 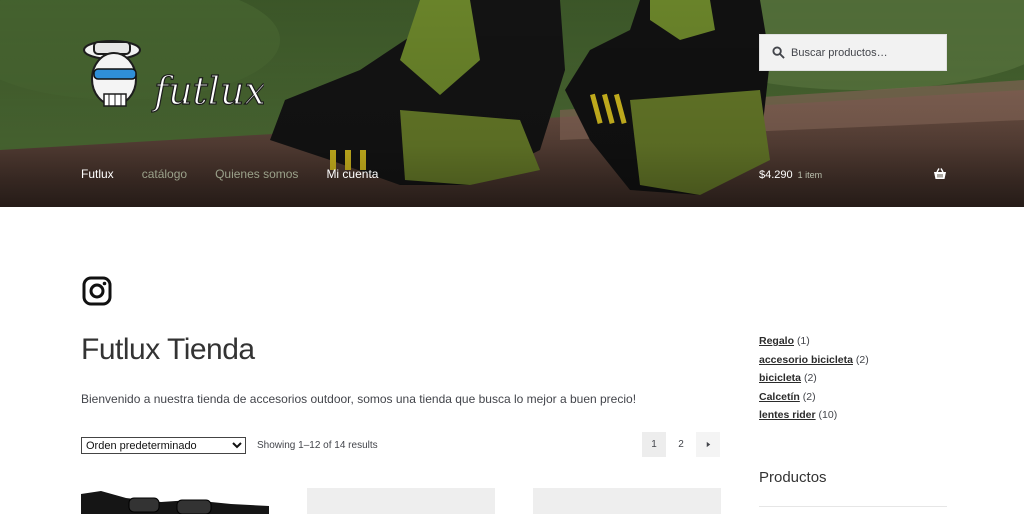 I want to click on search-icon, so click(x=778, y=52).